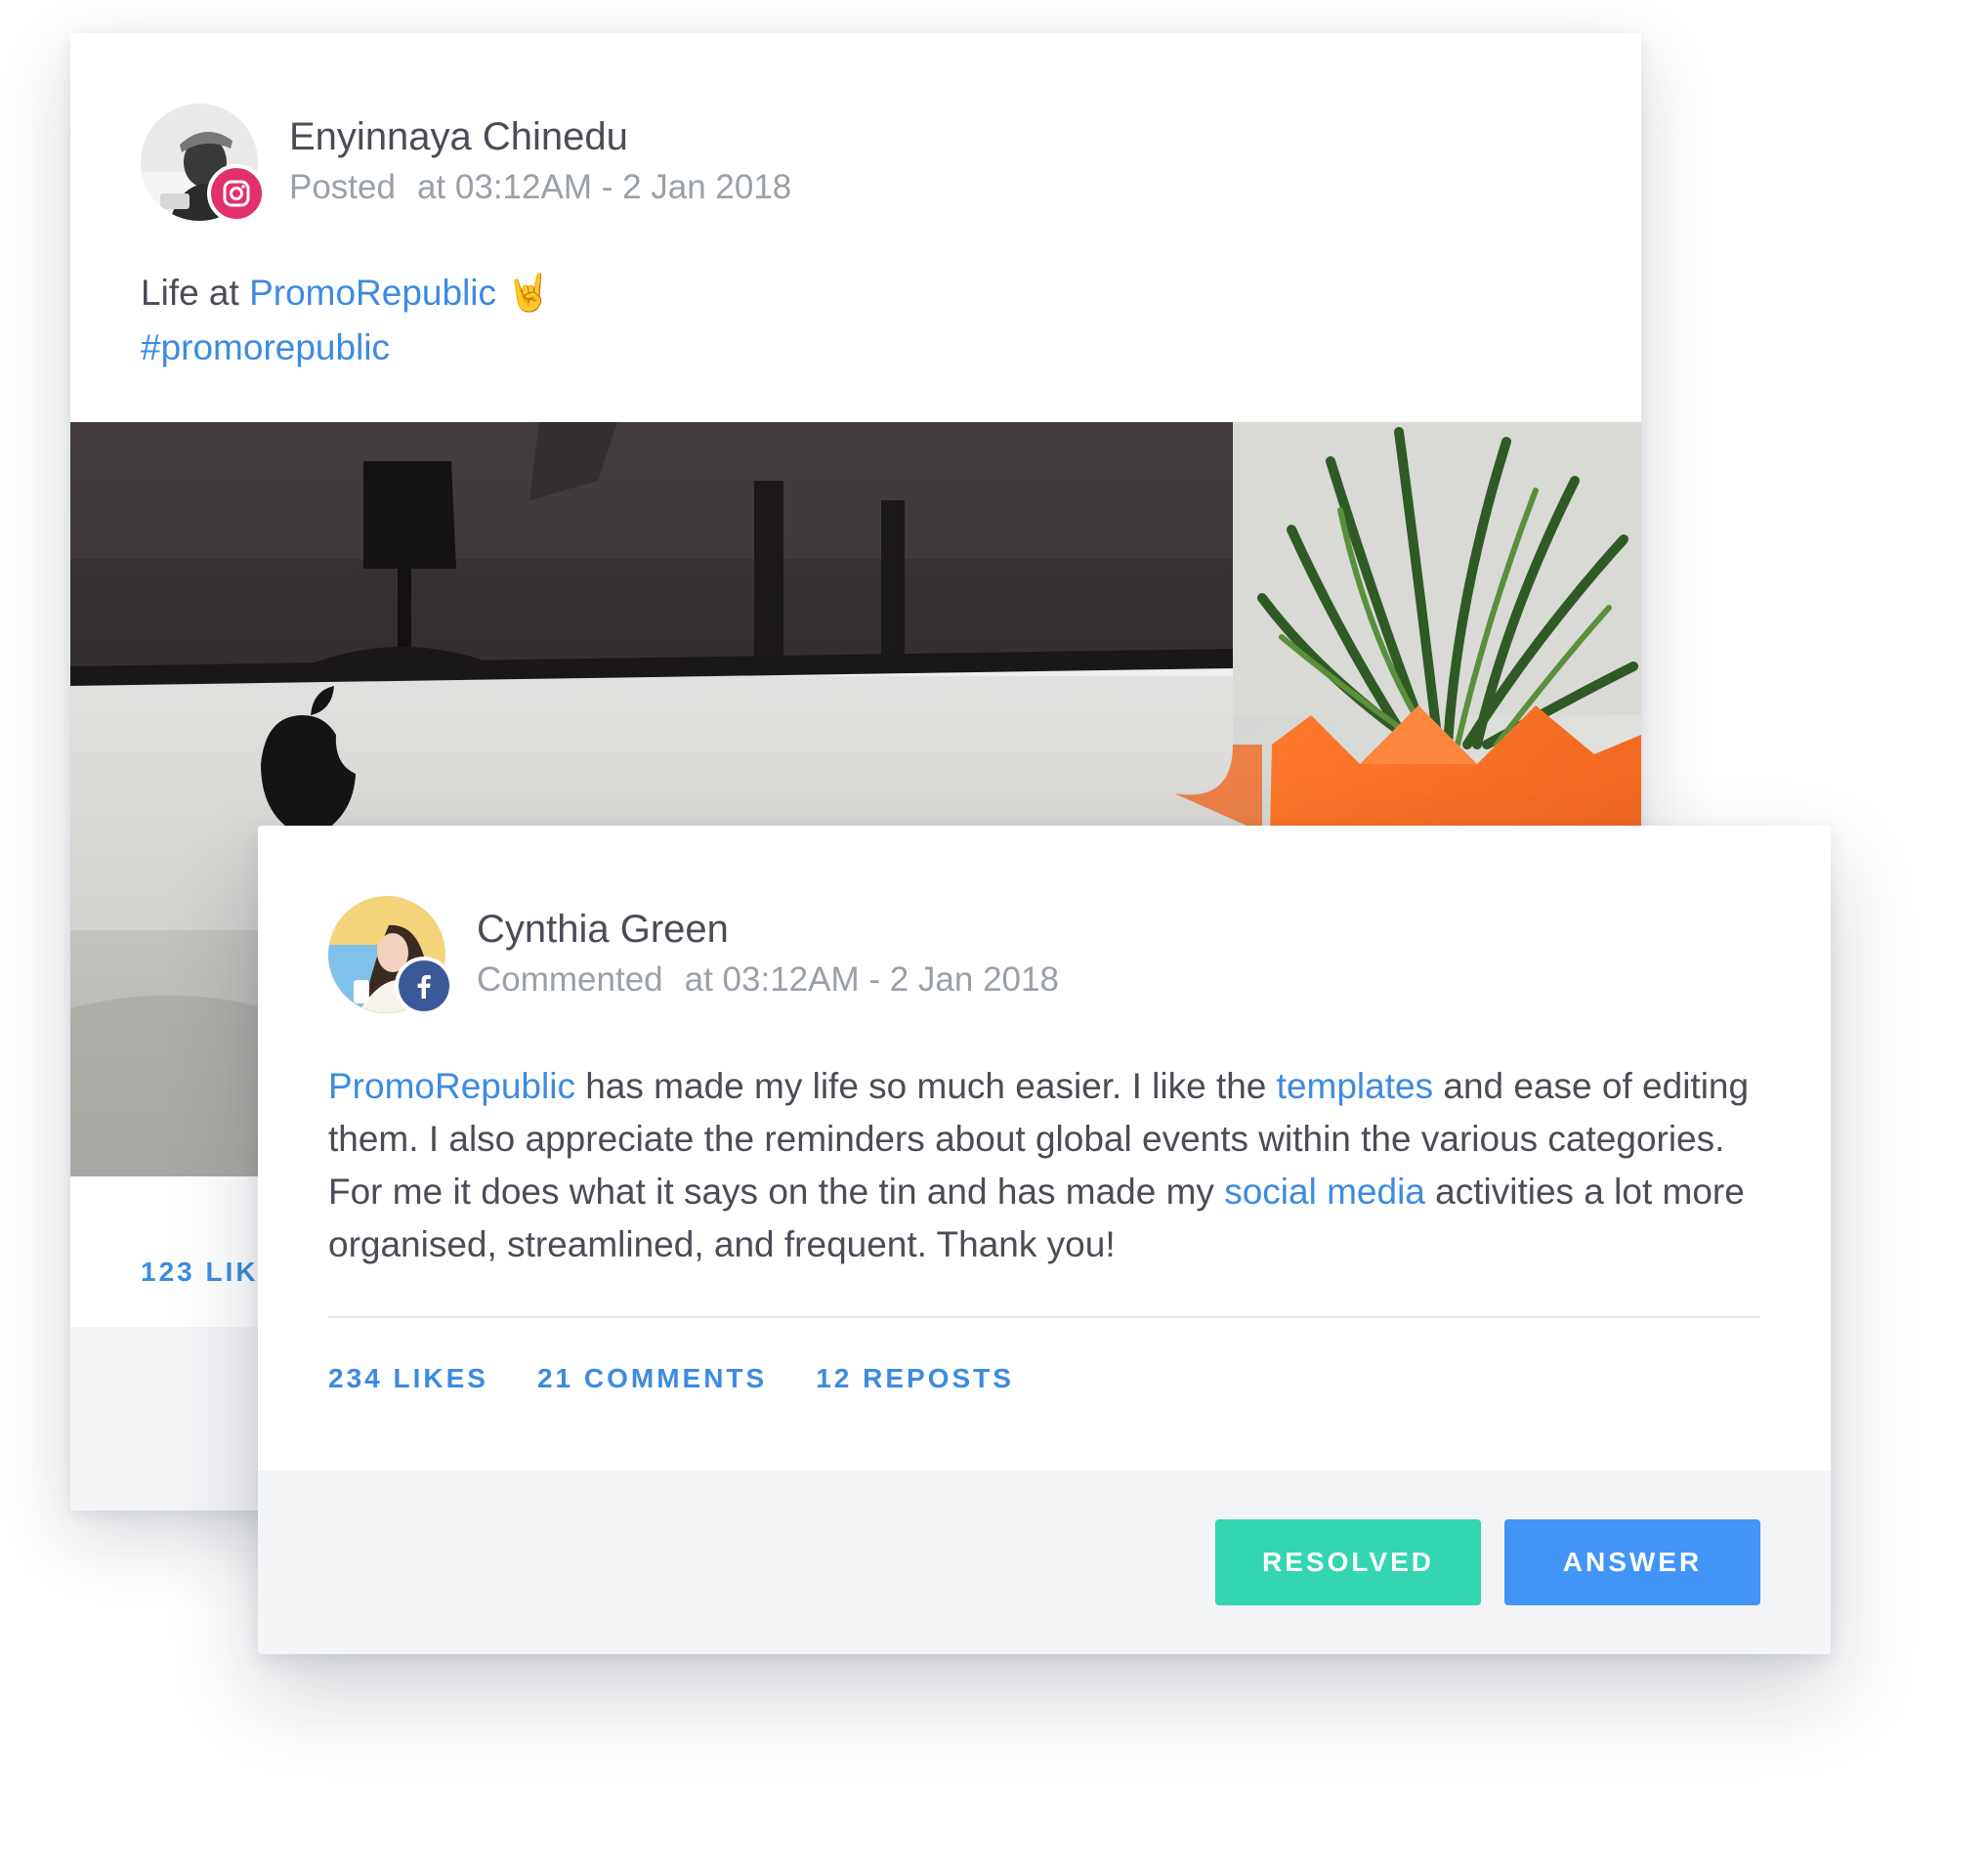 The image size is (1987, 1876). I want to click on author-name: Enyinnaya Chinedu, so click(540, 136).